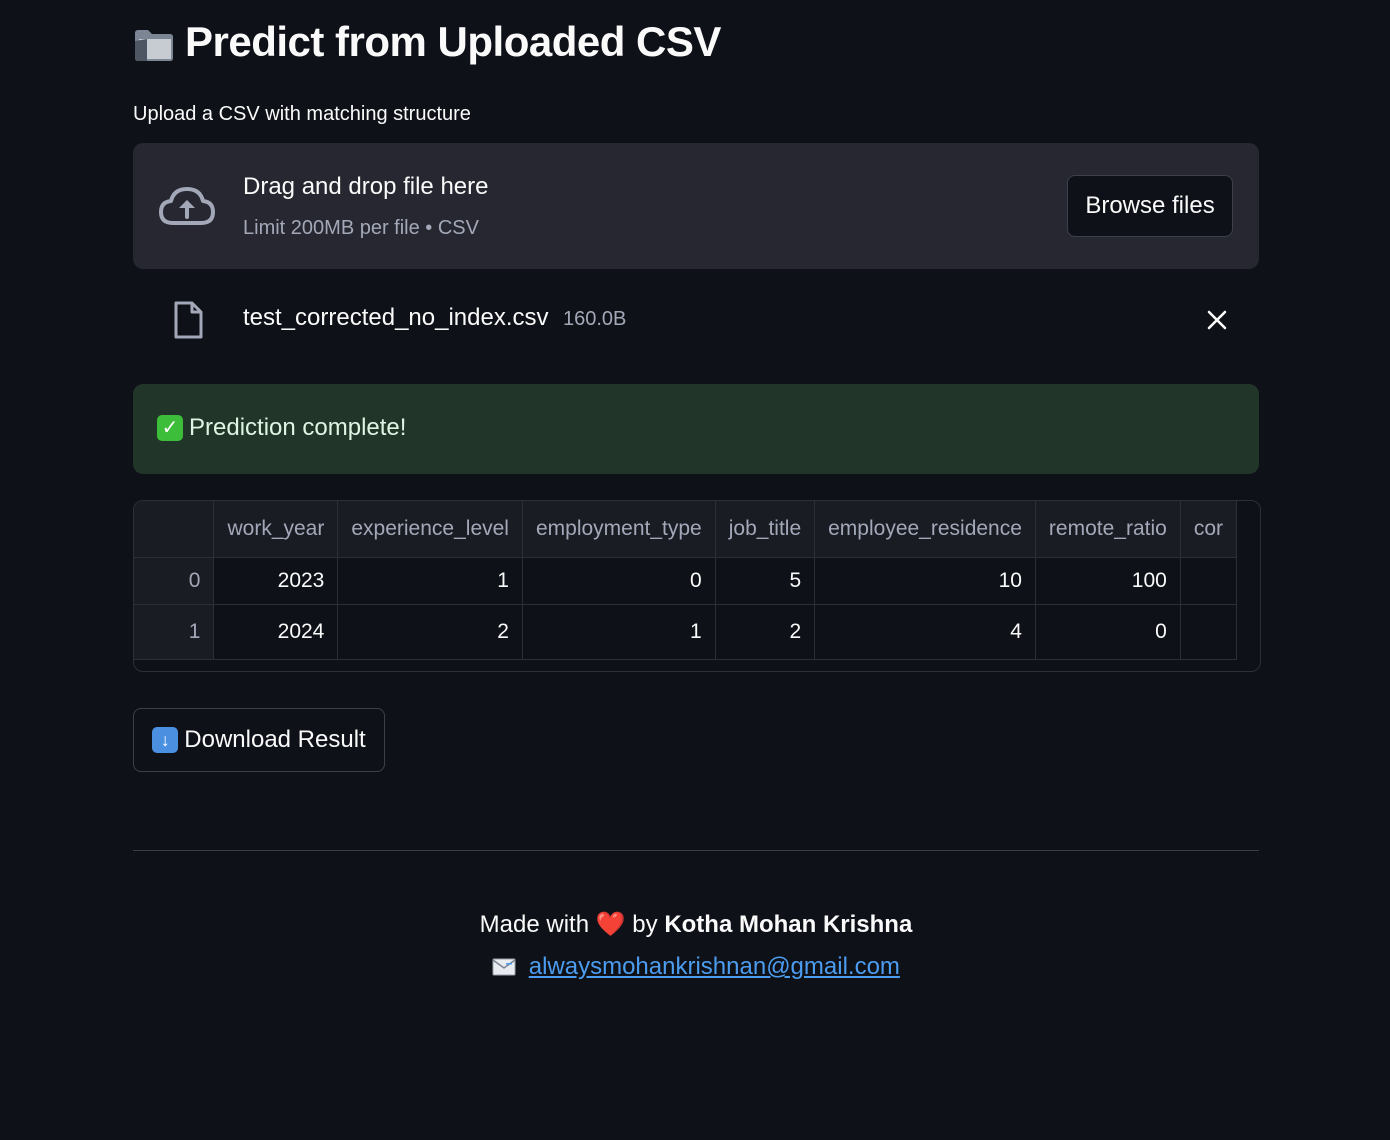 Image resolution: width=1390 pixels, height=1140 pixels. What do you see at coordinates (714, 966) in the screenshot?
I see `email-link: alwaysmohankrishnan@gmail.com` at bounding box center [714, 966].